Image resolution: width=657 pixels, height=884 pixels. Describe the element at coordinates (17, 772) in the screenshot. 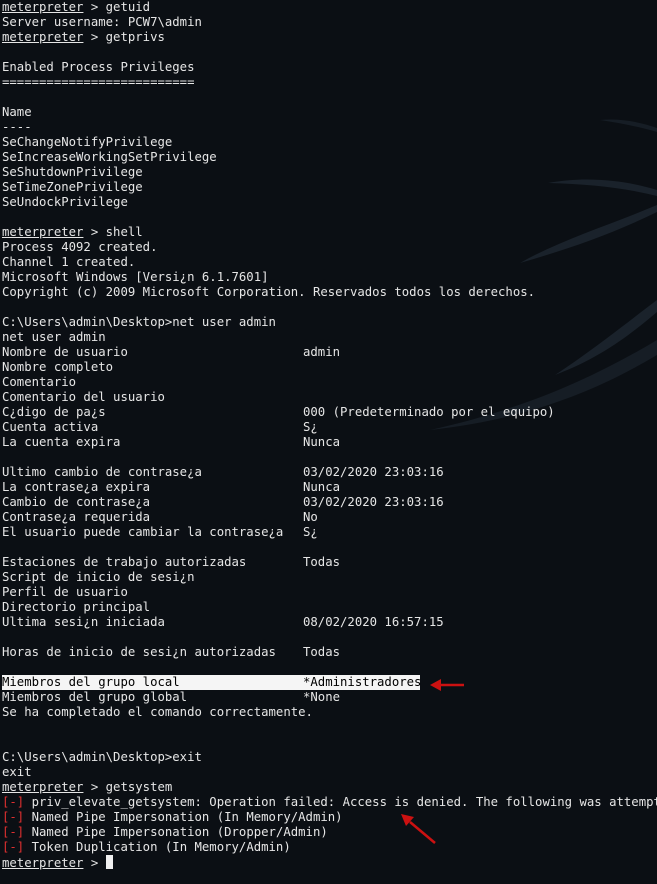

I see `output-line: exit` at that location.